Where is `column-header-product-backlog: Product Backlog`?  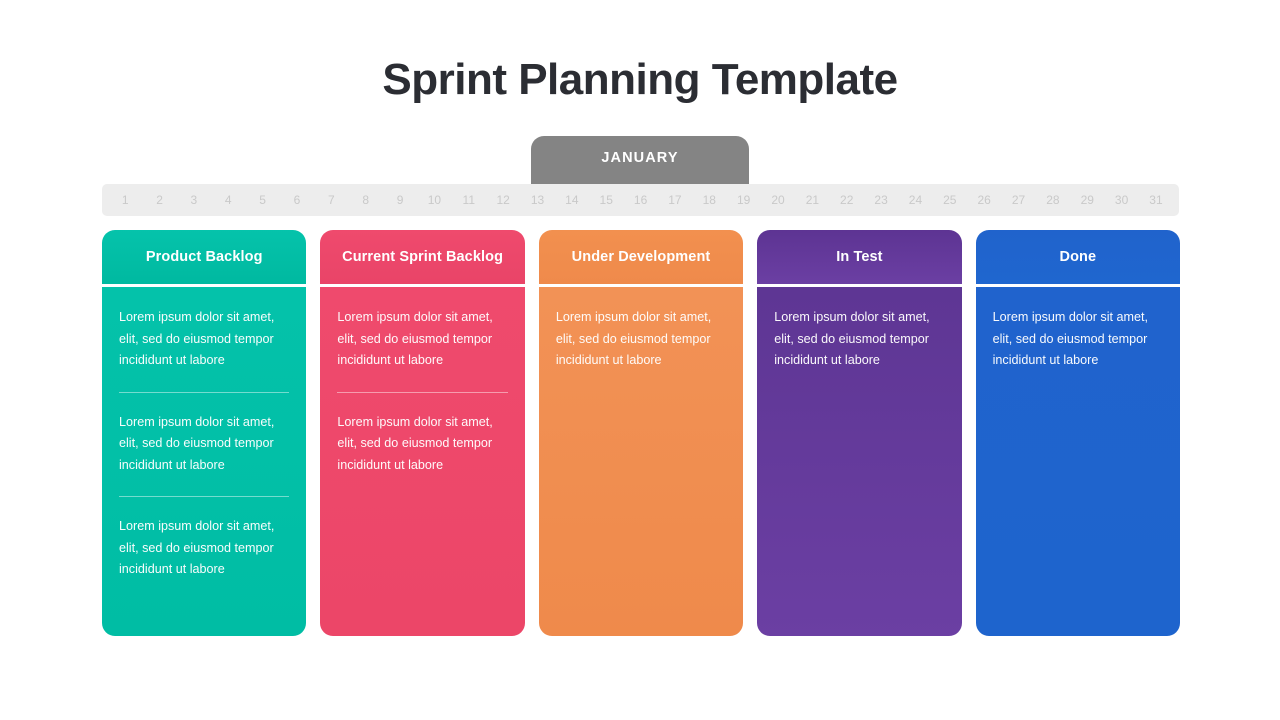 column-header-product-backlog: Product Backlog is located at coordinates (204, 257).